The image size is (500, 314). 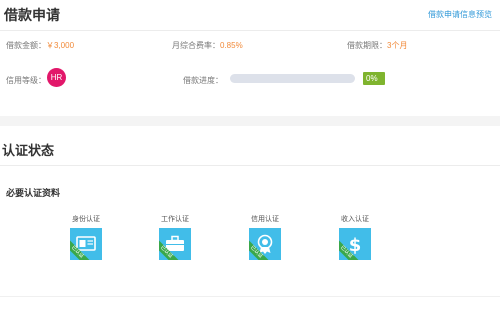 I want to click on loan-term-value: 3个月, so click(x=397, y=45).